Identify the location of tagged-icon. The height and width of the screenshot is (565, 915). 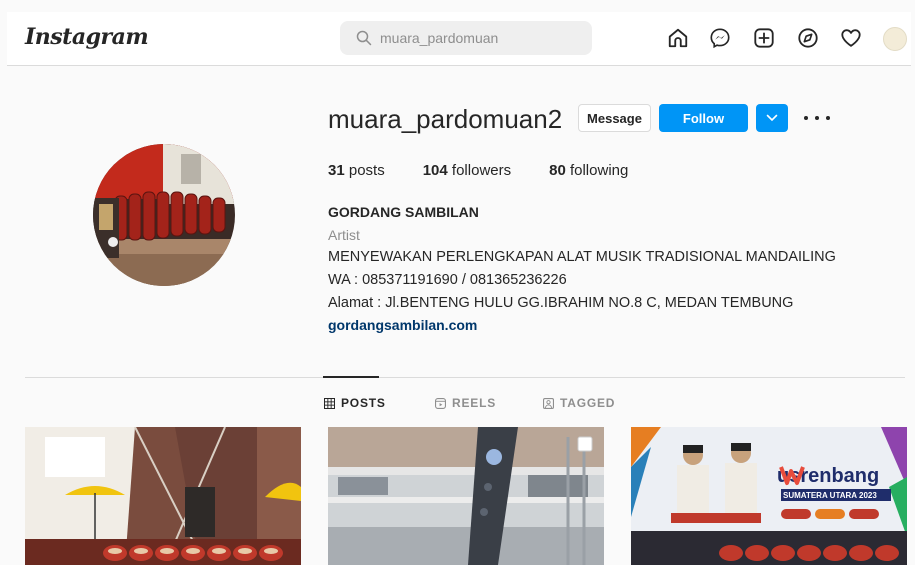
(548, 403).